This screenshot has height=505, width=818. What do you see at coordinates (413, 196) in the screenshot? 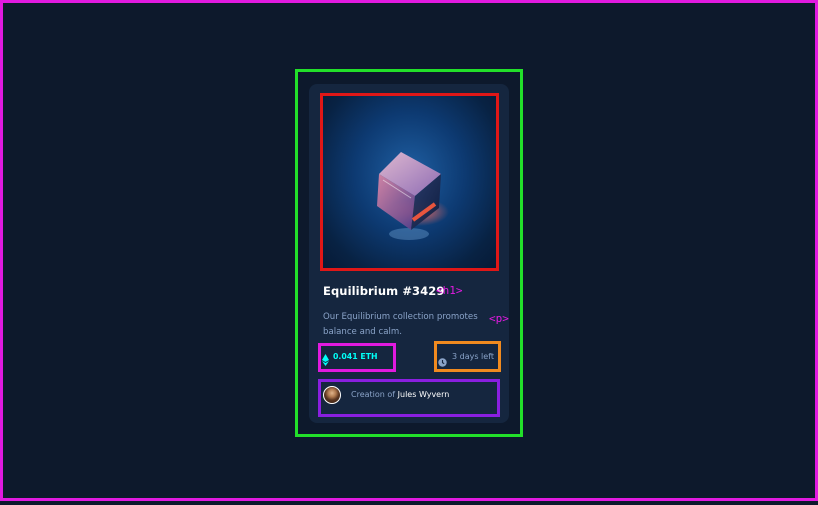
I see `cube-illustration` at bounding box center [413, 196].